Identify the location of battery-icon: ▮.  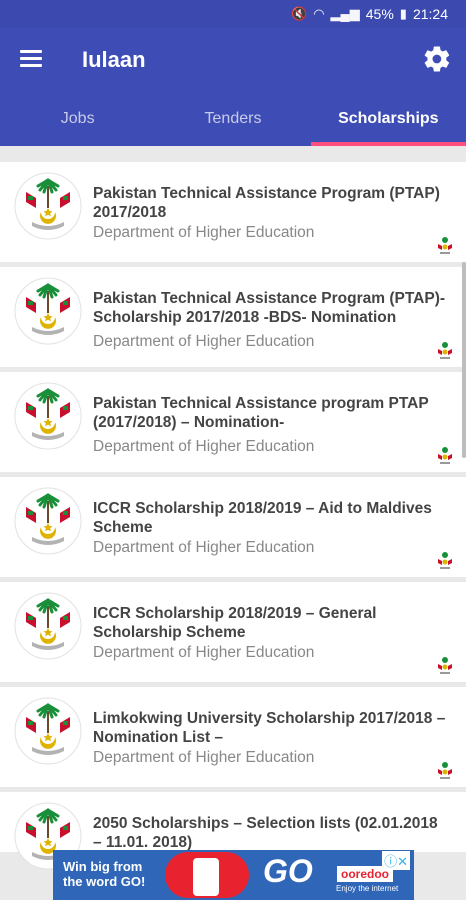
(403, 13).